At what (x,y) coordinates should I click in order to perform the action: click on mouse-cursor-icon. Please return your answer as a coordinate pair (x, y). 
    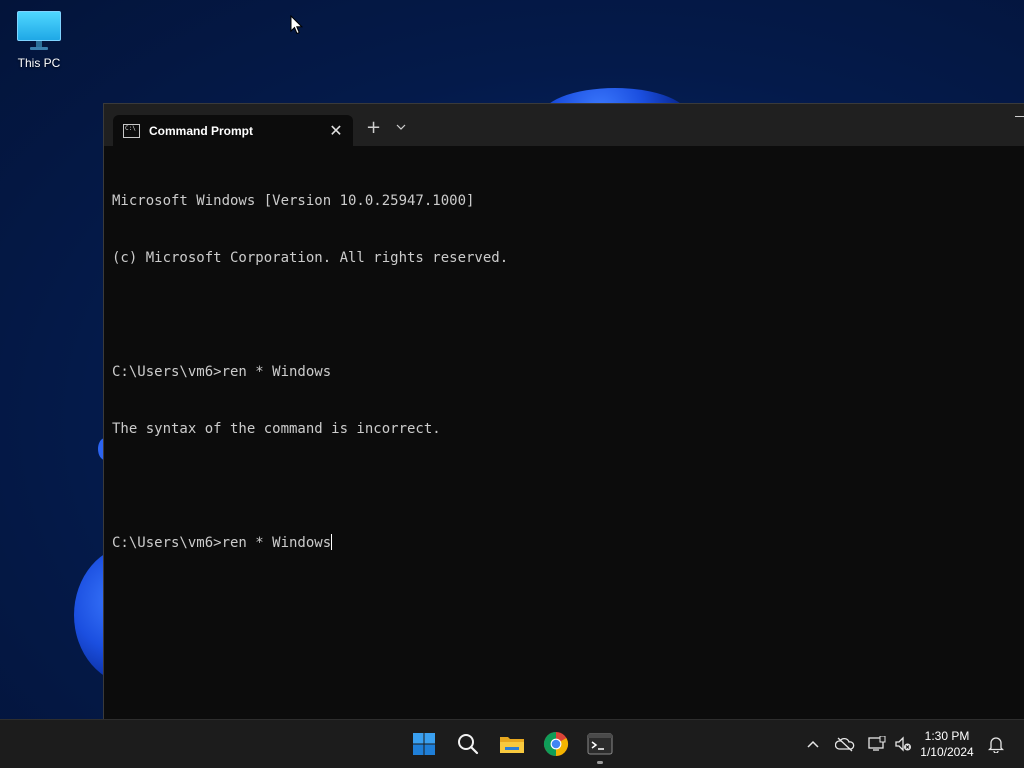
    Looking at the image, I should click on (297, 25).